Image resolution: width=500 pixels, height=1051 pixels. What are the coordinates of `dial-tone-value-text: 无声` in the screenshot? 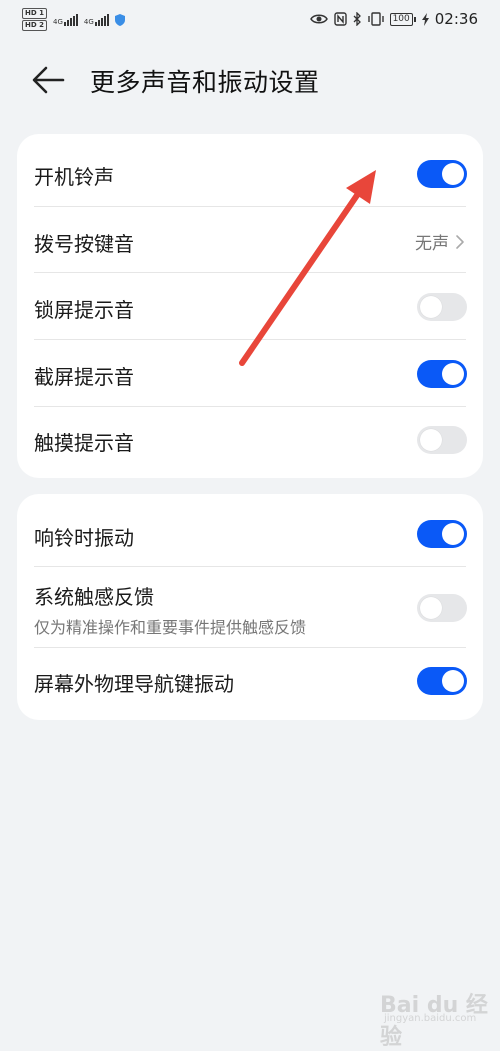 It's located at (432, 244).